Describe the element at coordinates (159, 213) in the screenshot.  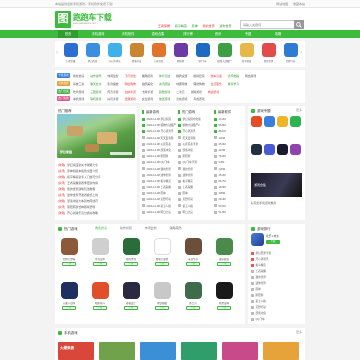
I see `list-item: 2023-12-08 明日之后` at that location.